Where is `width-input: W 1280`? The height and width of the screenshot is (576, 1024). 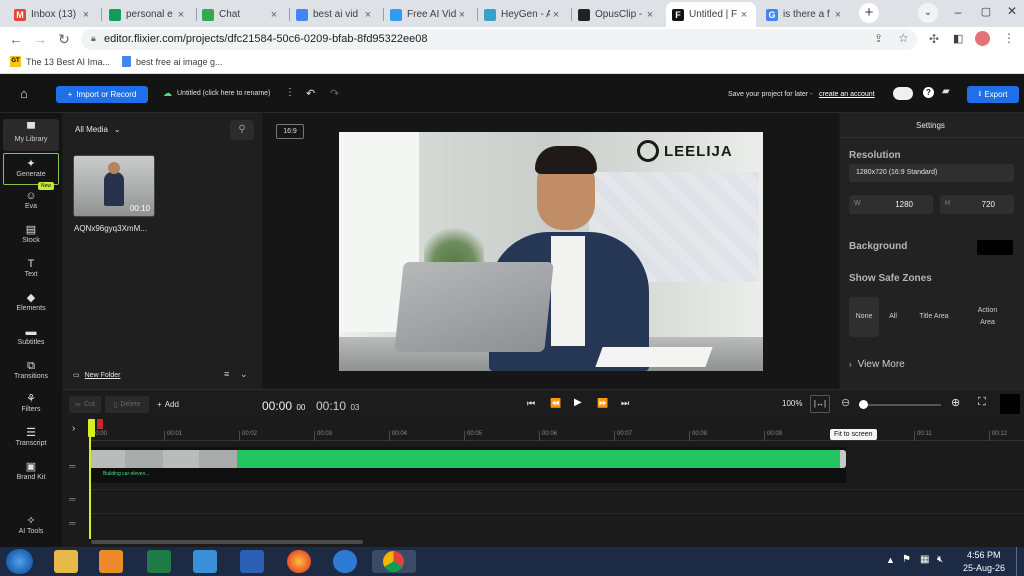 width-input: W 1280 is located at coordinates (891, 204).